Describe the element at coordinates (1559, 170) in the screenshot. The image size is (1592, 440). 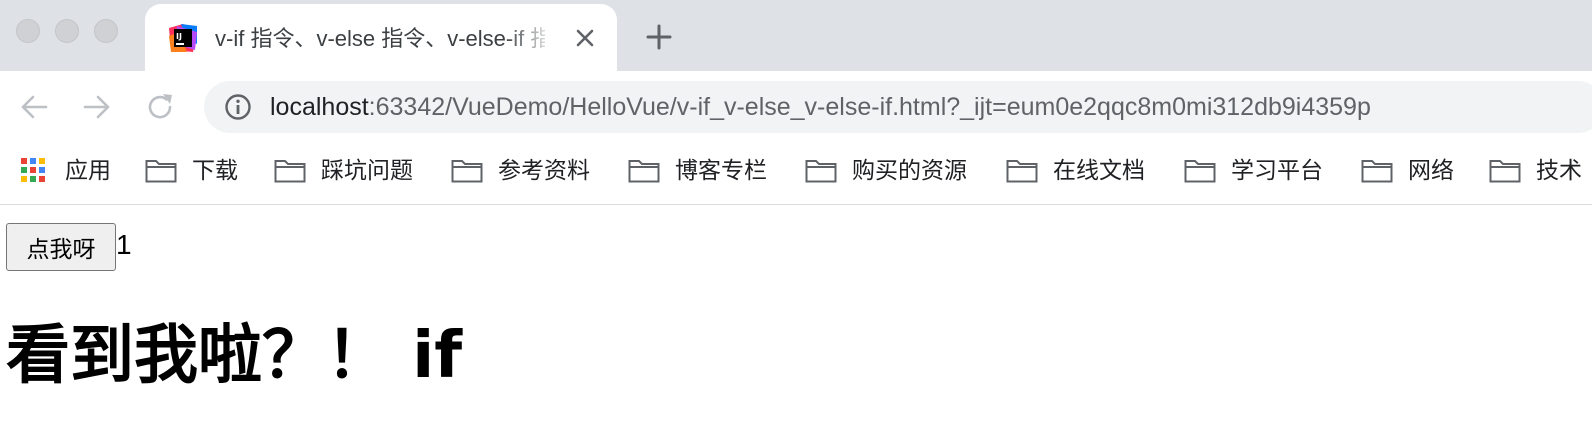
I see `bookmark-label: 技术` at that location.